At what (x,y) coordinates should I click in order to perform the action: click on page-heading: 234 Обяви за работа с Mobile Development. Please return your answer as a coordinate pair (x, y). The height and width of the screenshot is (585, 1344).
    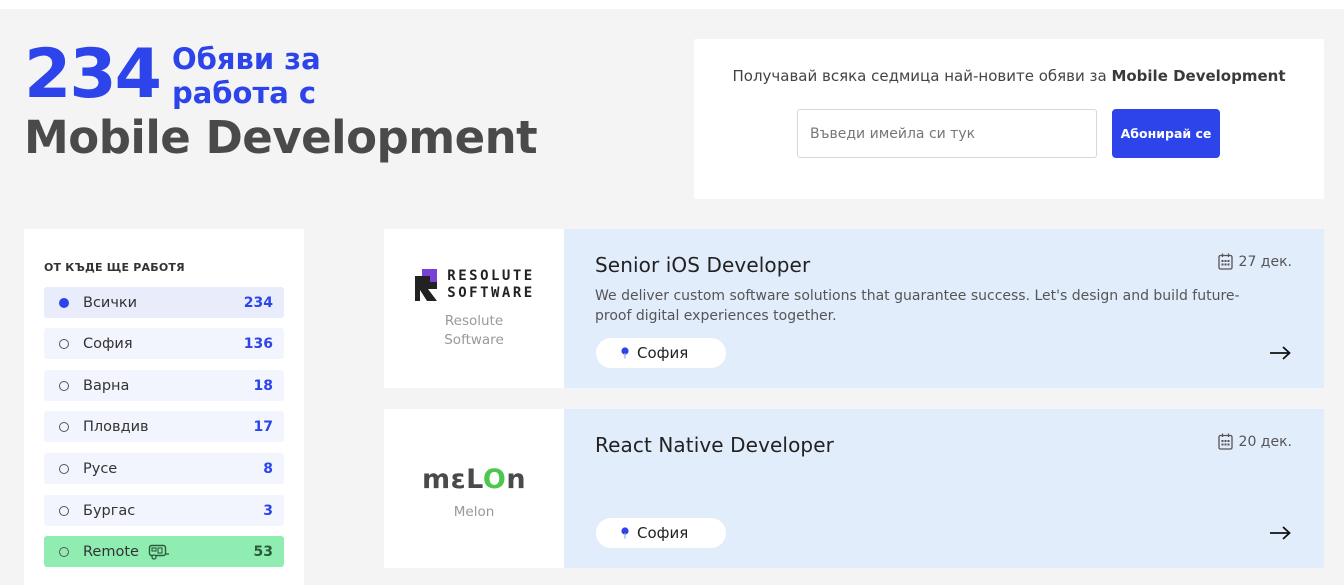
    Looking at the image, I should click on (281, 100).